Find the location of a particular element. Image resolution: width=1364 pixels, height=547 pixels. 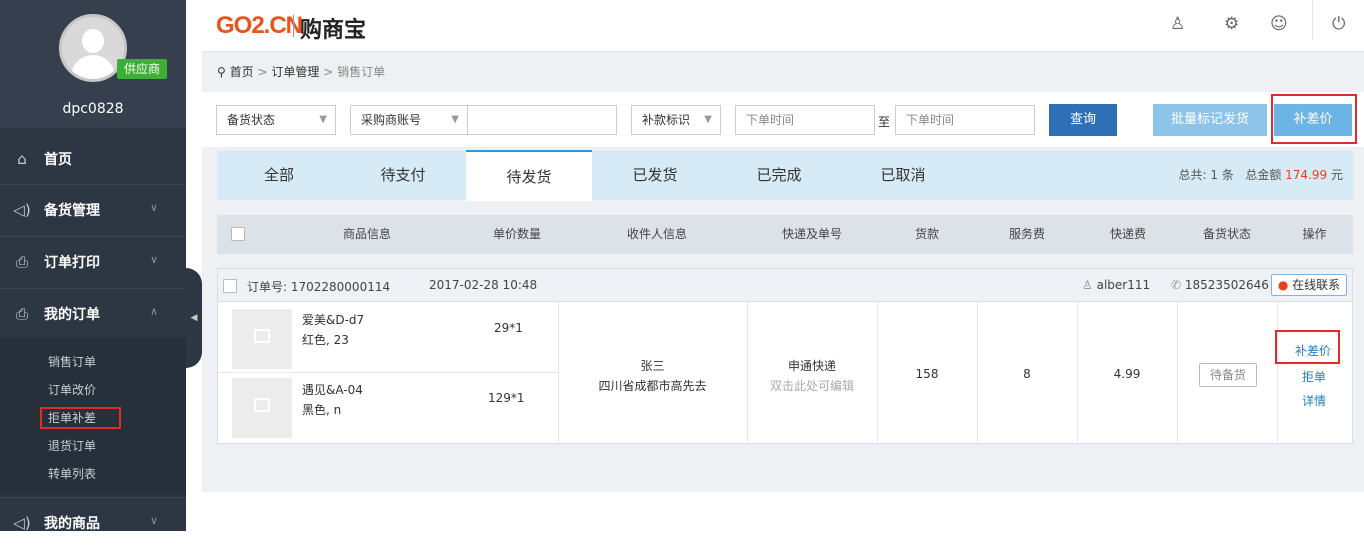

product-spec: 红色, 23 is located at coordinates (325, 340).